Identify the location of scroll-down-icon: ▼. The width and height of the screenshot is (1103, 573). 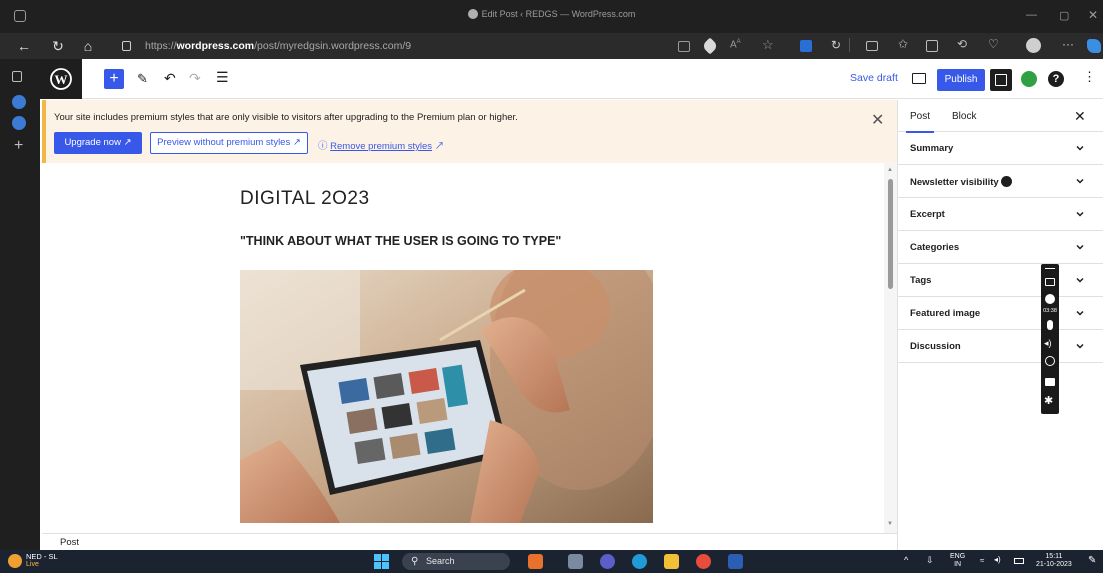
(890, 524).